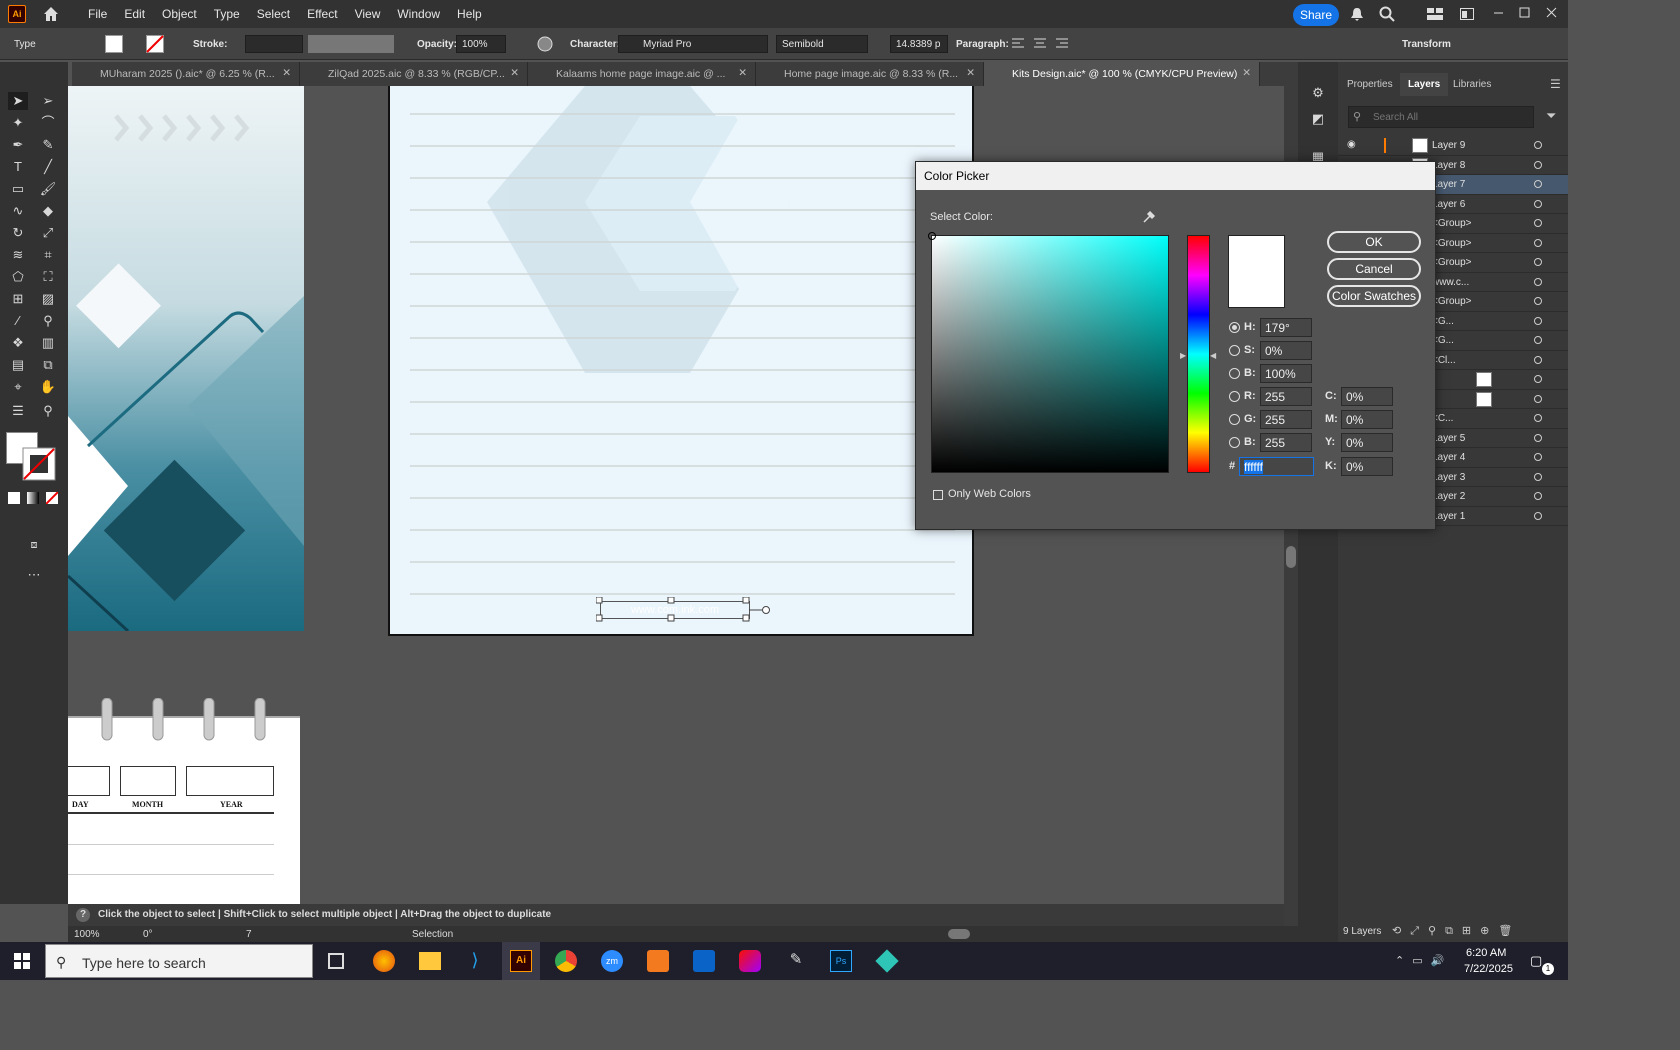 The width and height of the screenshot is (1680, 1050). What do you see at coordinates (1234, 442) in the screenshot?
I see `blue-radio` at bounding box center [1234, 442].